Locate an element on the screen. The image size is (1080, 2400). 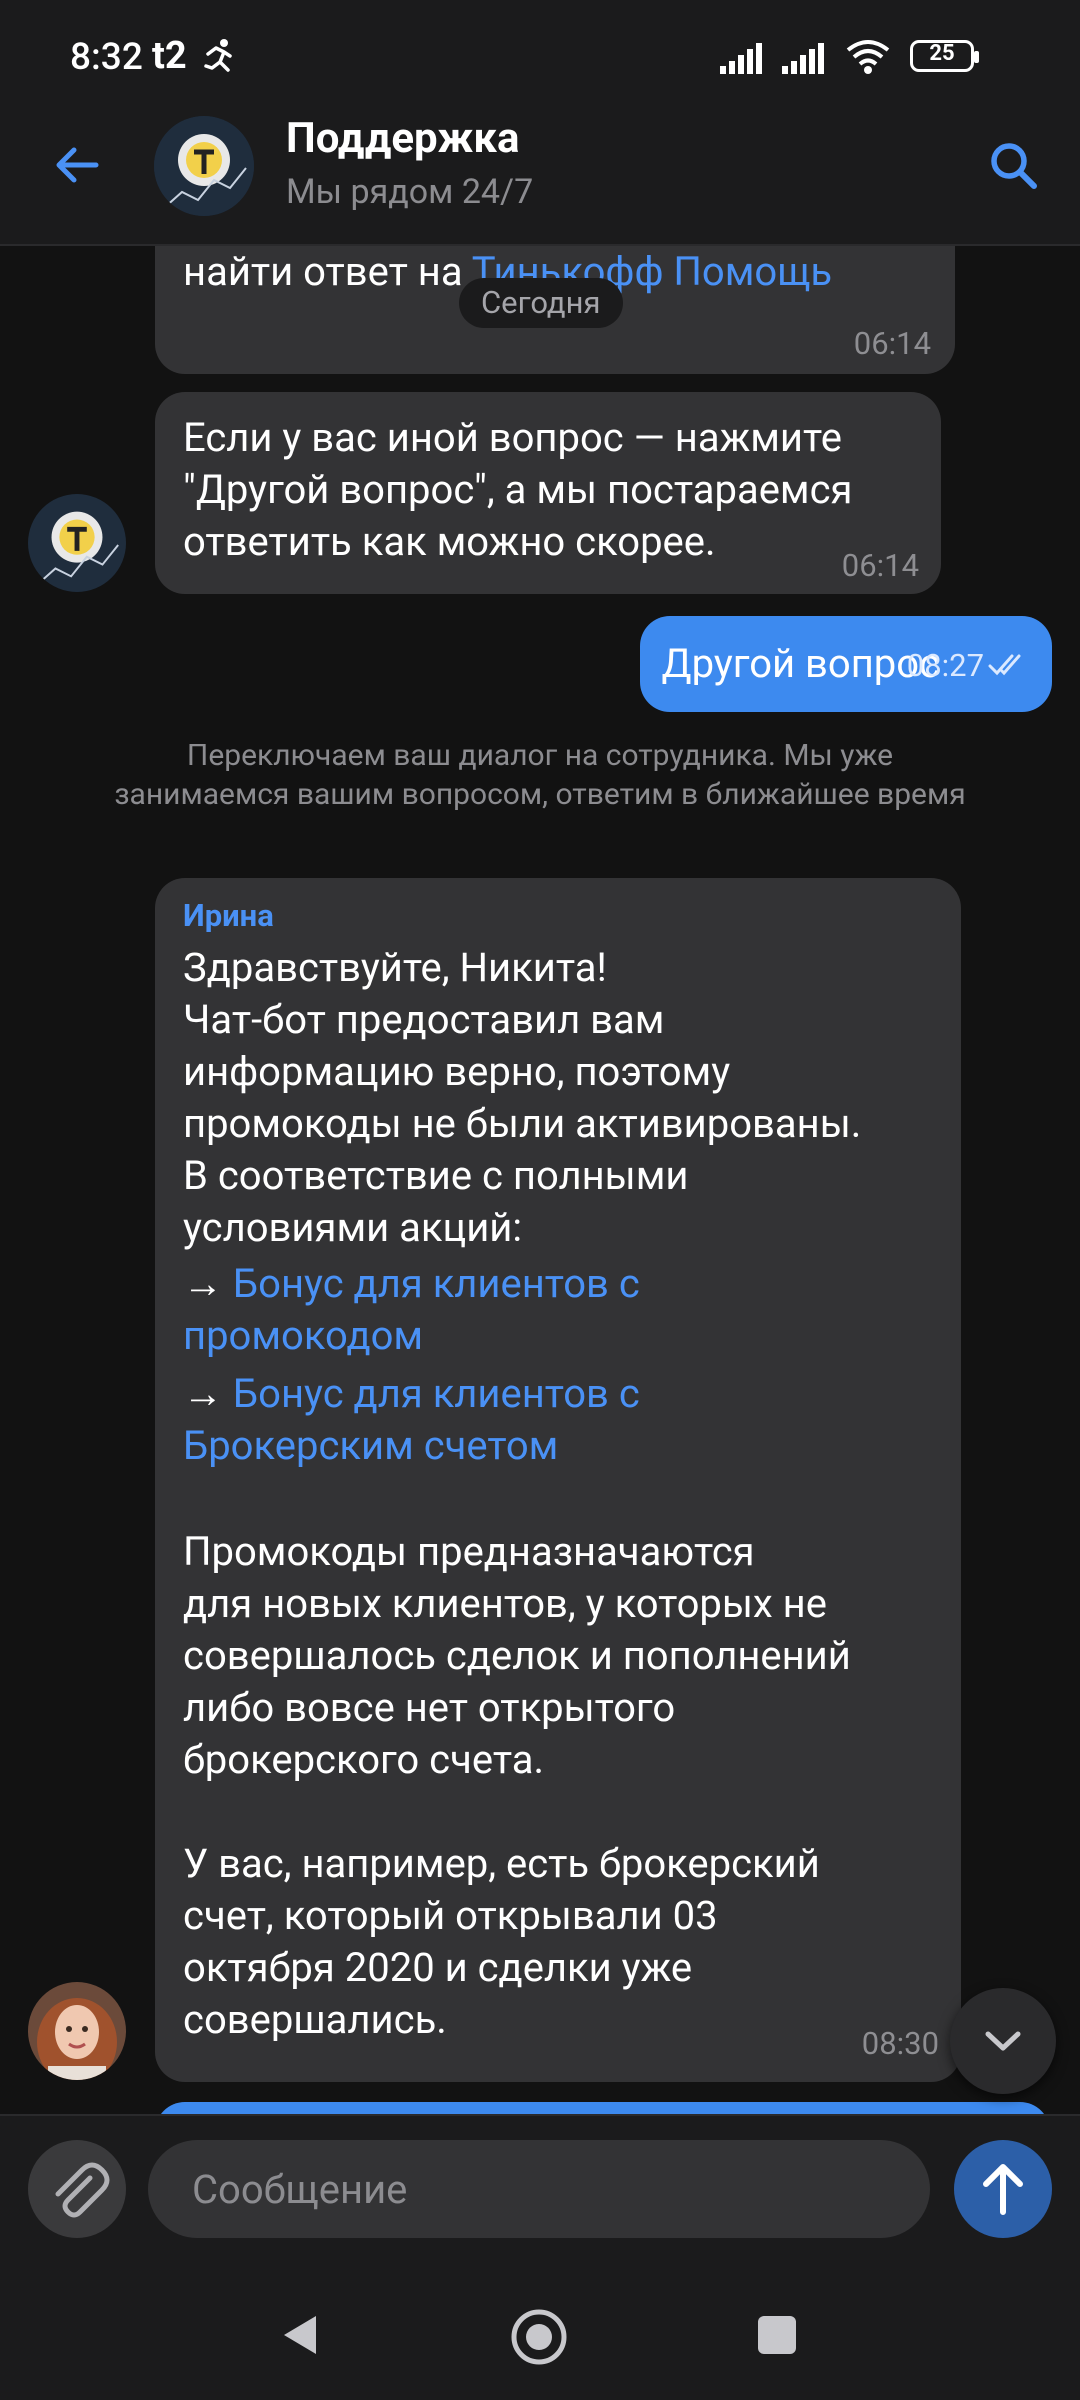
message-line: информацию верно, поэтому is located at coordinates (457, 1071).